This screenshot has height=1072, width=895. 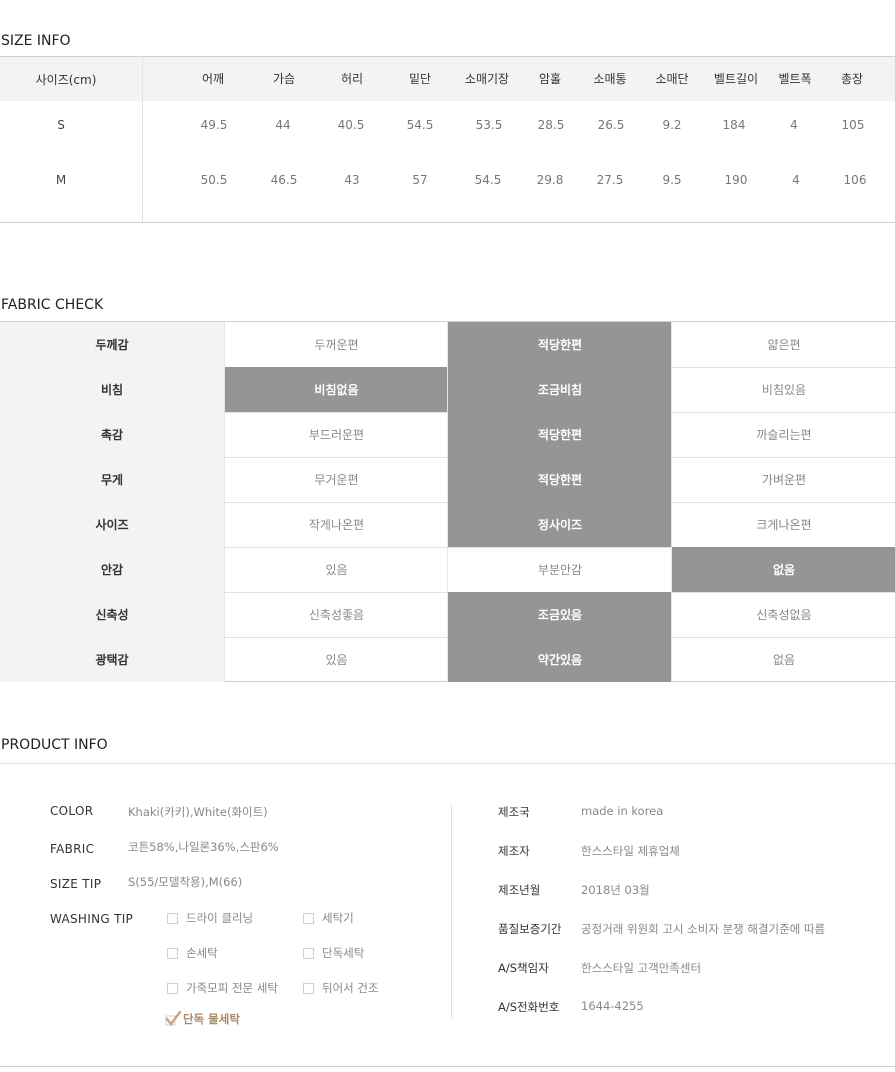 What do you see at coordinates (336, 344) in the screenshot?
I see `fabric-option: 두꺼운편` at bounding box center [336, 344].